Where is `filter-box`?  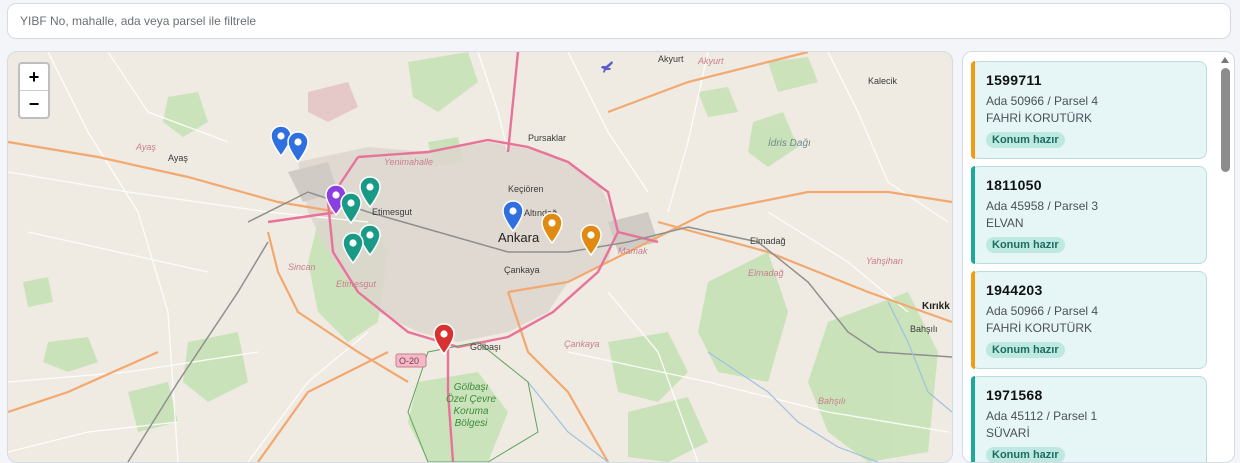
filter-box is located at coordinates (619, 21).